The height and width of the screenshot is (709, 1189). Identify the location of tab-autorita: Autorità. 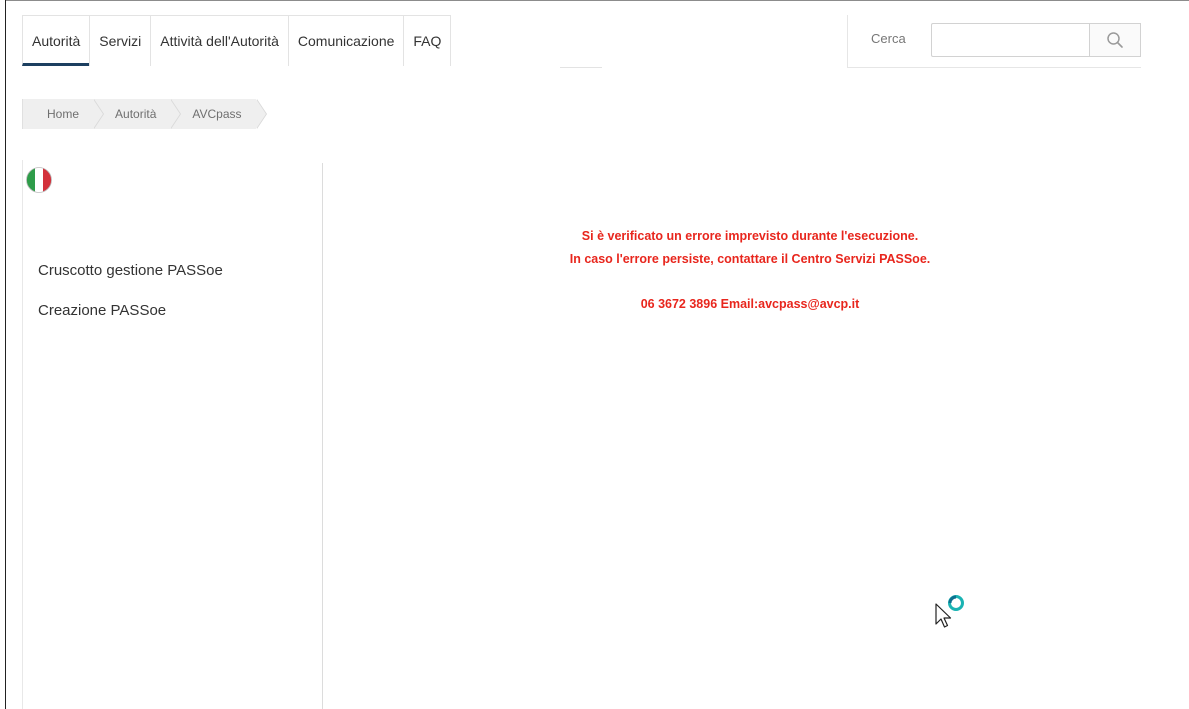
(56, 40).